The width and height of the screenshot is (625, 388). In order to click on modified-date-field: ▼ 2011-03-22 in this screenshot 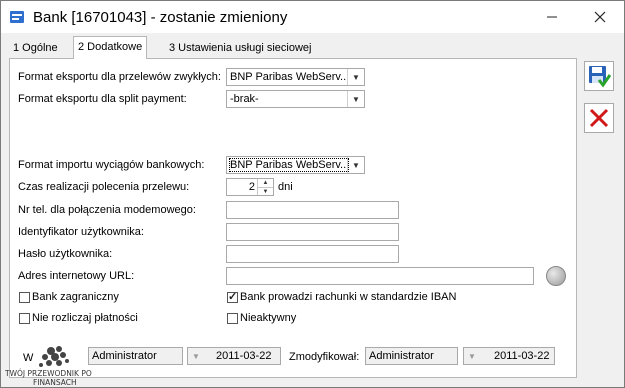, I will do `click(509, 356)`.